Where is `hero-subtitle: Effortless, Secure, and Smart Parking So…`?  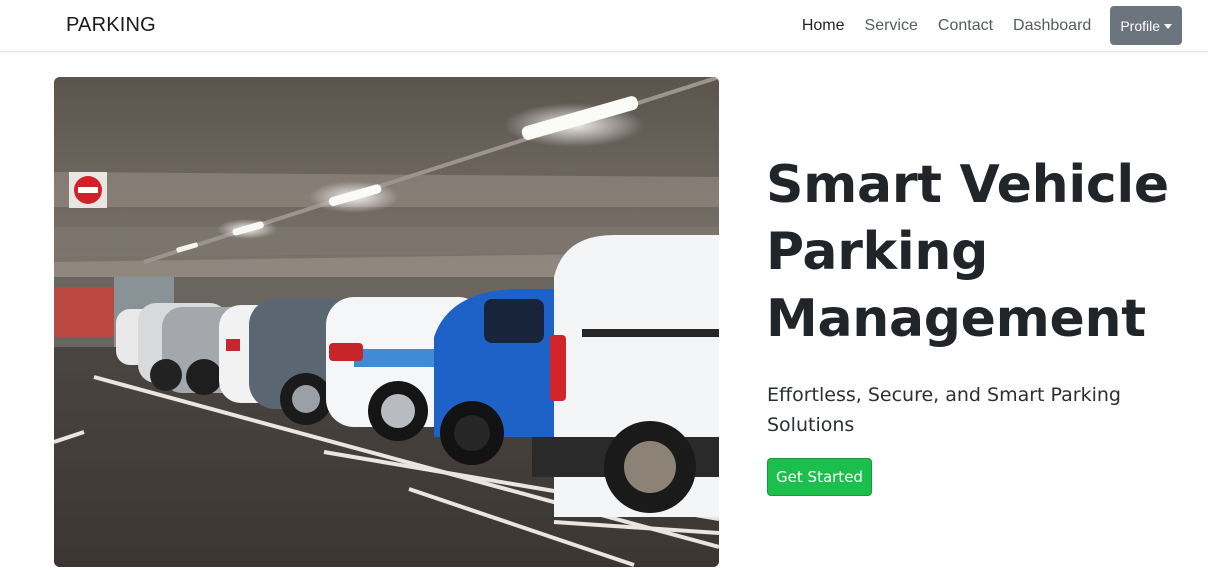
hero-subtitle: Effortless, Secure, and Smart Parking So… is located at coordinates (944, 410).